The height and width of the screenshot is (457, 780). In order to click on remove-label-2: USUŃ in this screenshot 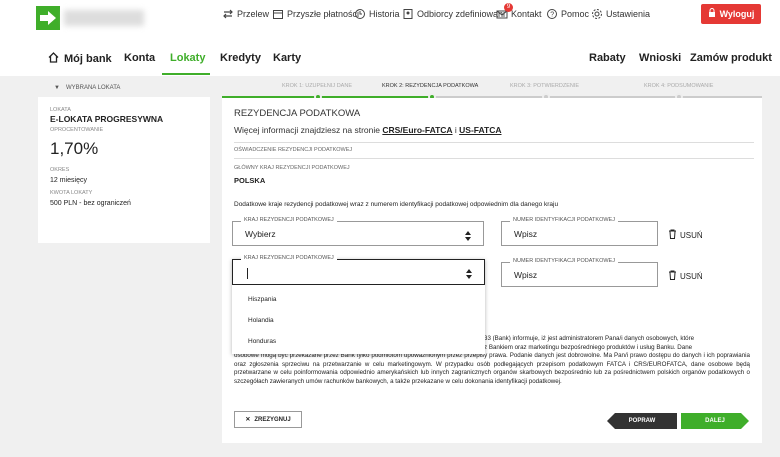, I will do `click(691, 276)`.